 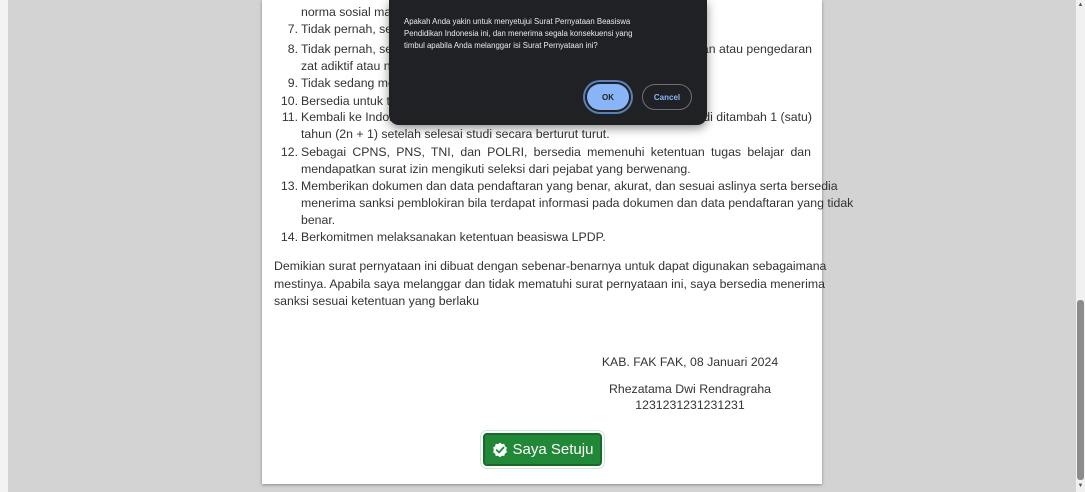 I want to click on signer-name: Rhezatama Dwi Rendragraha, so click(x=690, y=389).